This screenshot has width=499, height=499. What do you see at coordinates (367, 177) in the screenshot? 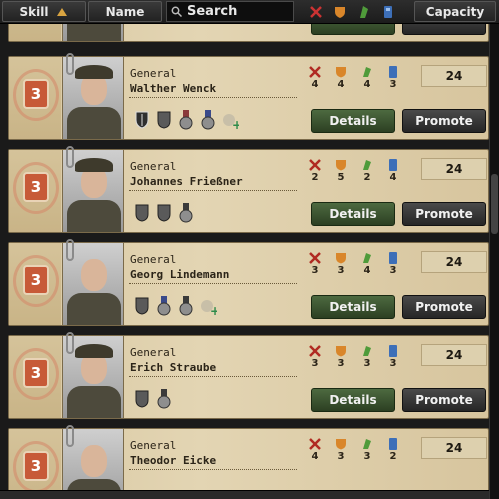
I see `planning-value: 2` at bounding box center [367, 177].